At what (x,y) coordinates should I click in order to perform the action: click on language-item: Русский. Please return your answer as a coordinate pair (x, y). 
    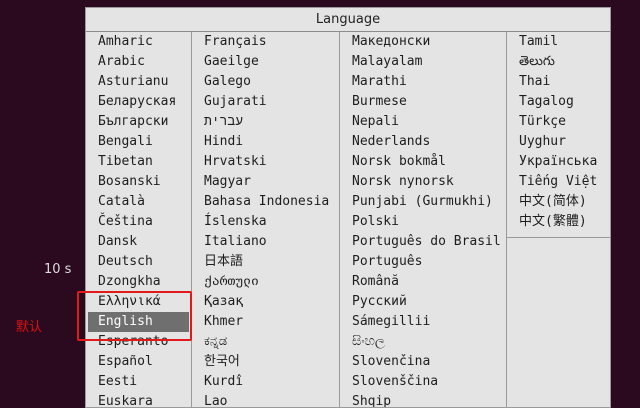
    Looking at the image, I should click on (423, 302).